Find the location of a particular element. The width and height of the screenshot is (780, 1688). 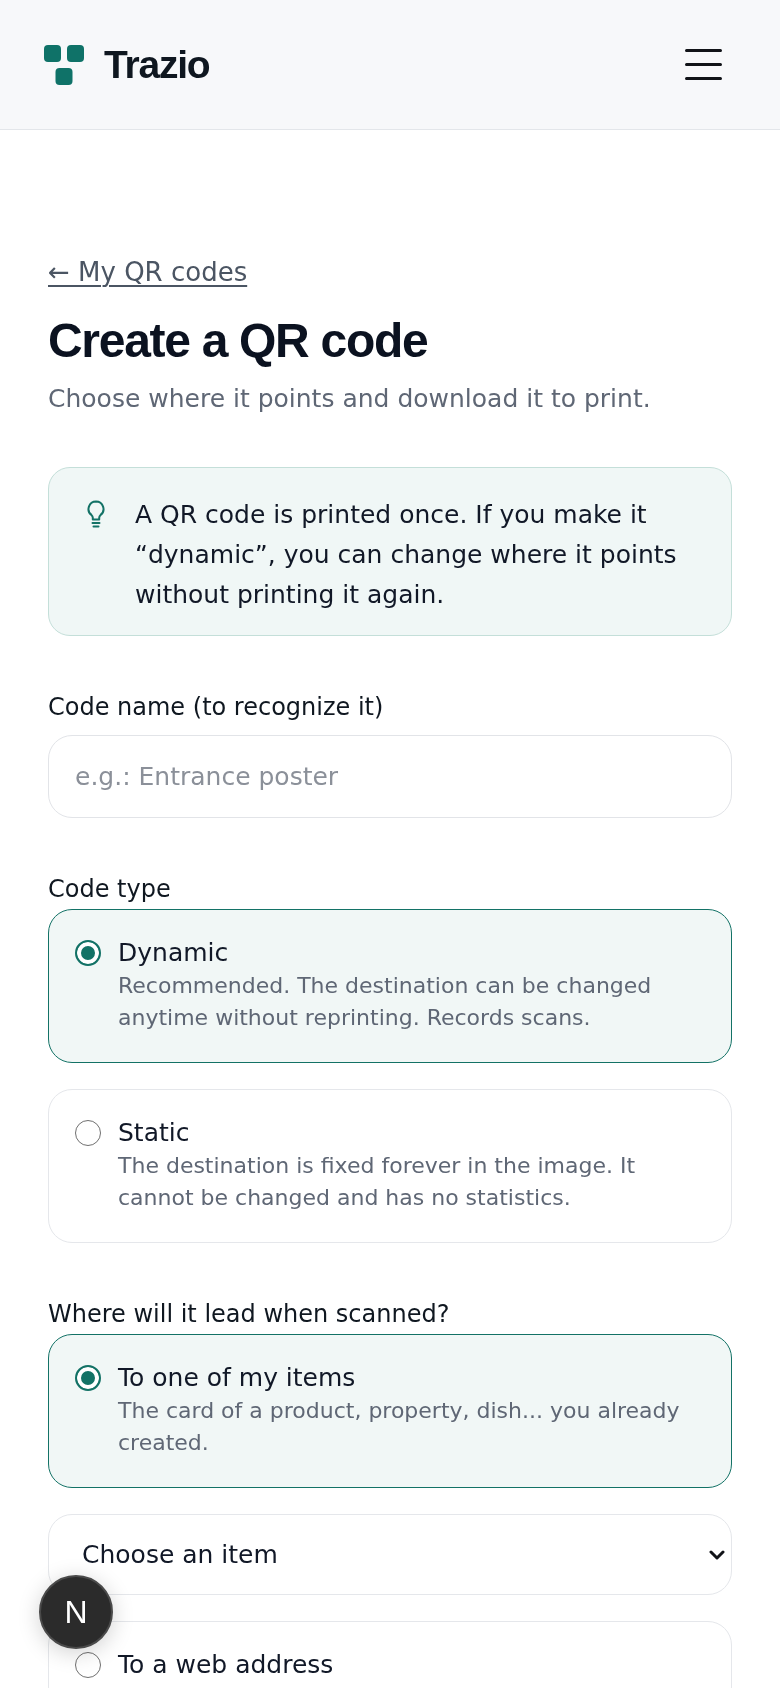

name-input: e.g.: Entrance poster is located at coordinates (390, 776).